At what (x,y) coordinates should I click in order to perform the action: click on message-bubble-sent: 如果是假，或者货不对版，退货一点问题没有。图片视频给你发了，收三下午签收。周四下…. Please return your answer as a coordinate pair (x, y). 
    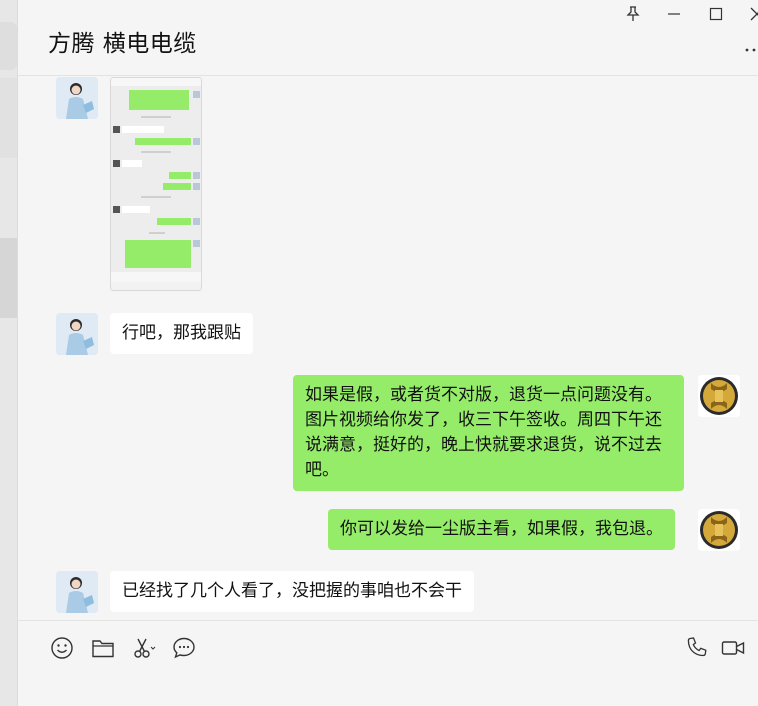
    Looking at the image, I should click on (488, 433).